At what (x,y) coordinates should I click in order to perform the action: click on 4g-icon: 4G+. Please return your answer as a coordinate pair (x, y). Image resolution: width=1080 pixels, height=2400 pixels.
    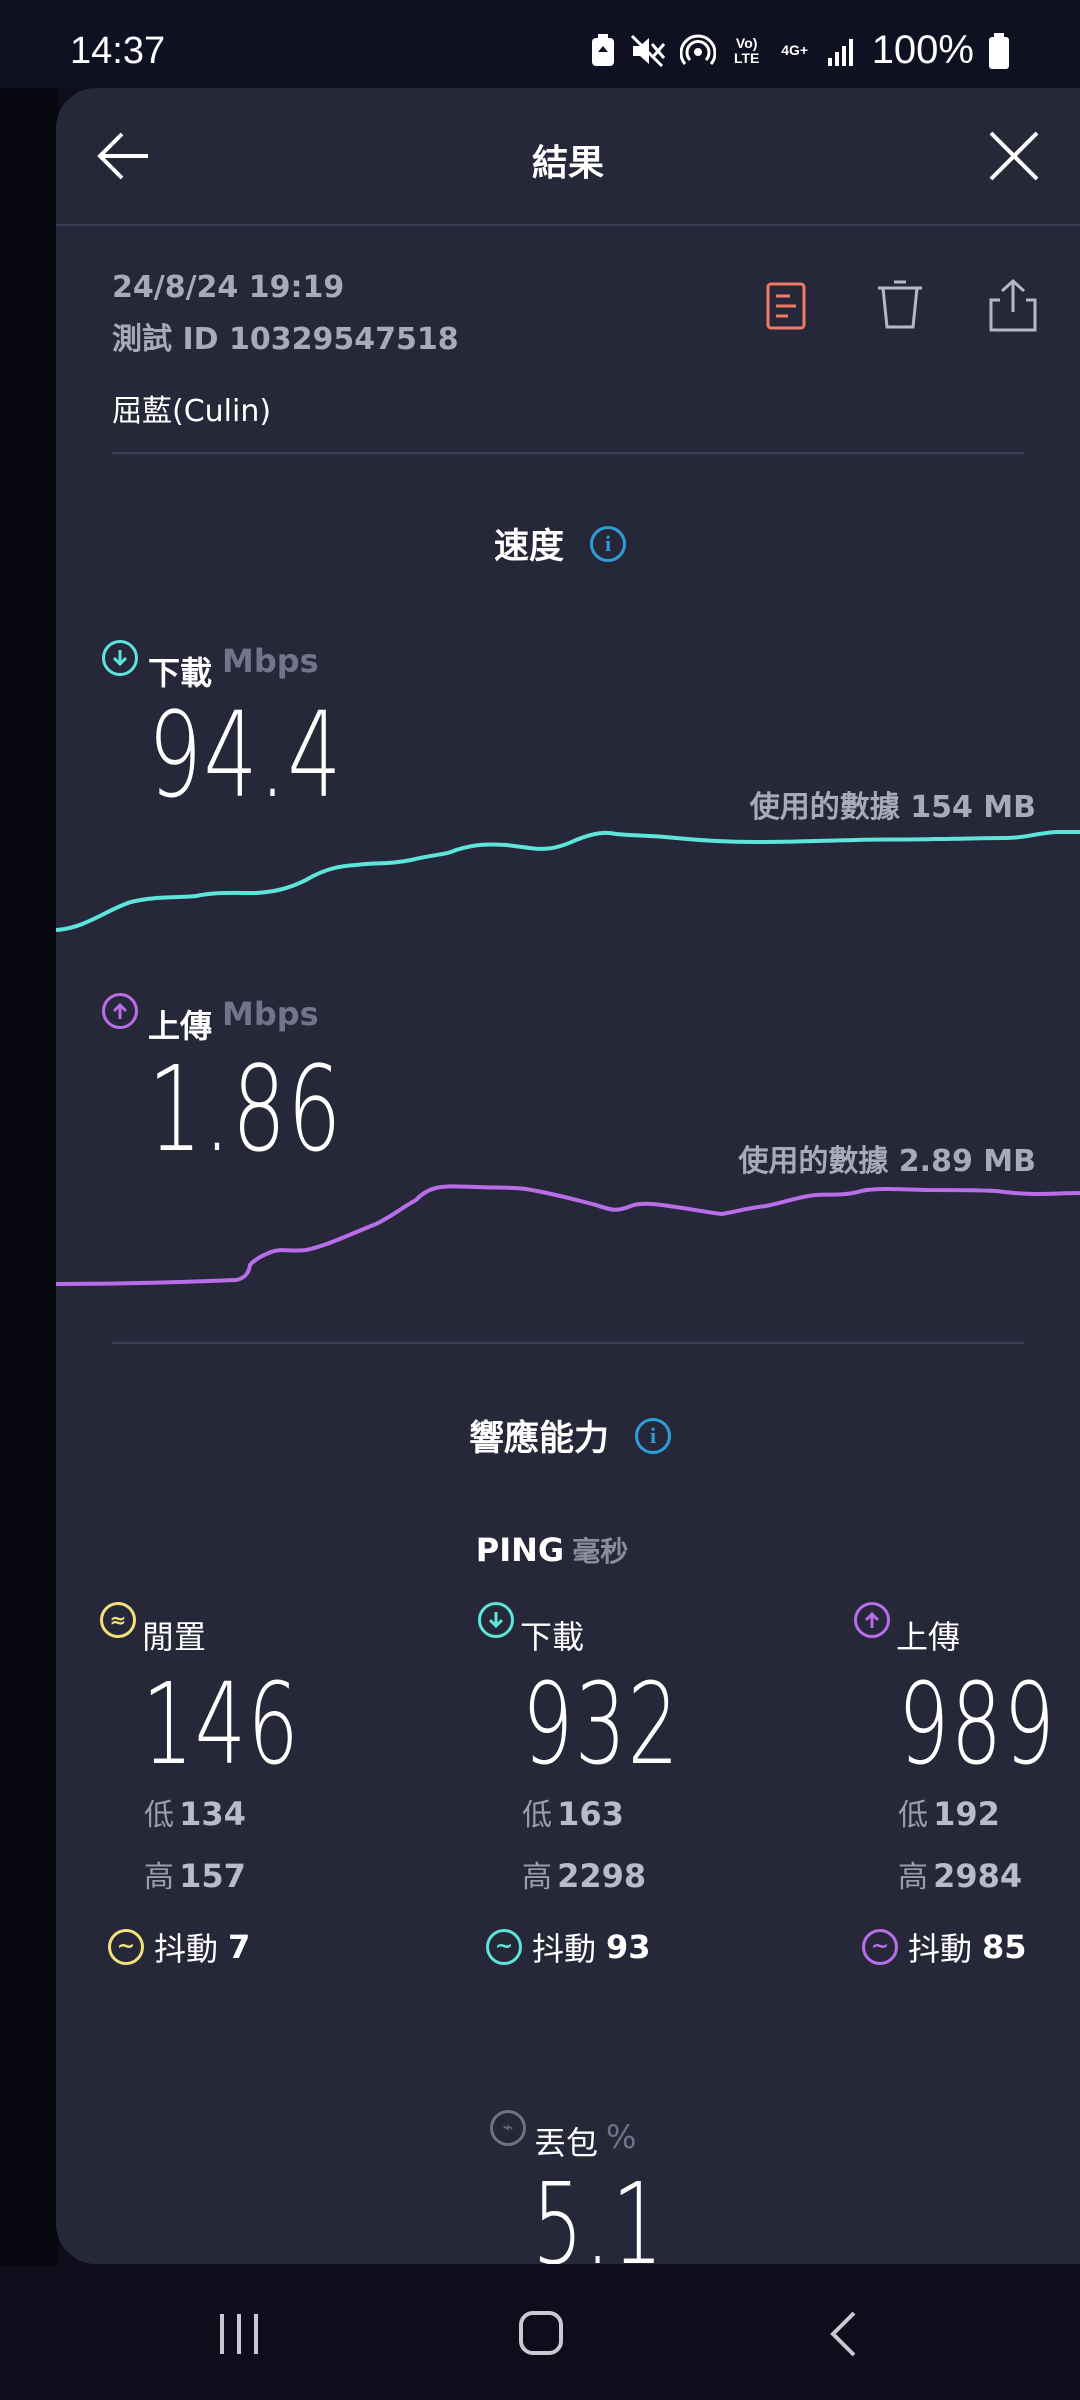
    Looking at the image, I should click on (795, 50).